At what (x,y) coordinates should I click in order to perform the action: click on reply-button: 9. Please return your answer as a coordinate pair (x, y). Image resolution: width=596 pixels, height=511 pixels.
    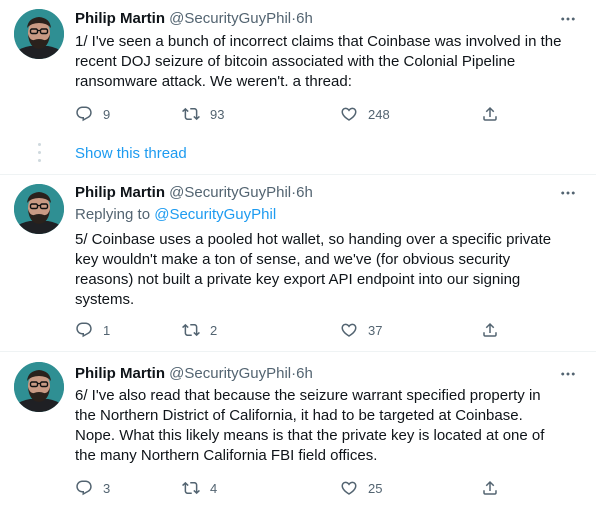
    Looking at the image, I should click on (92, 114).